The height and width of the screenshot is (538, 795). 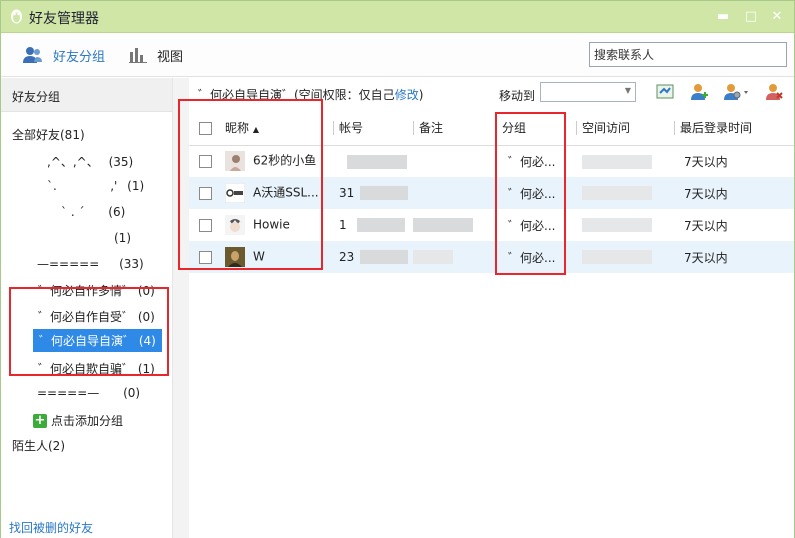 What do you see at coordinates (774, 92) in the screenshot?
I see `delete-friend-icon` at bounding box center [774, 92].